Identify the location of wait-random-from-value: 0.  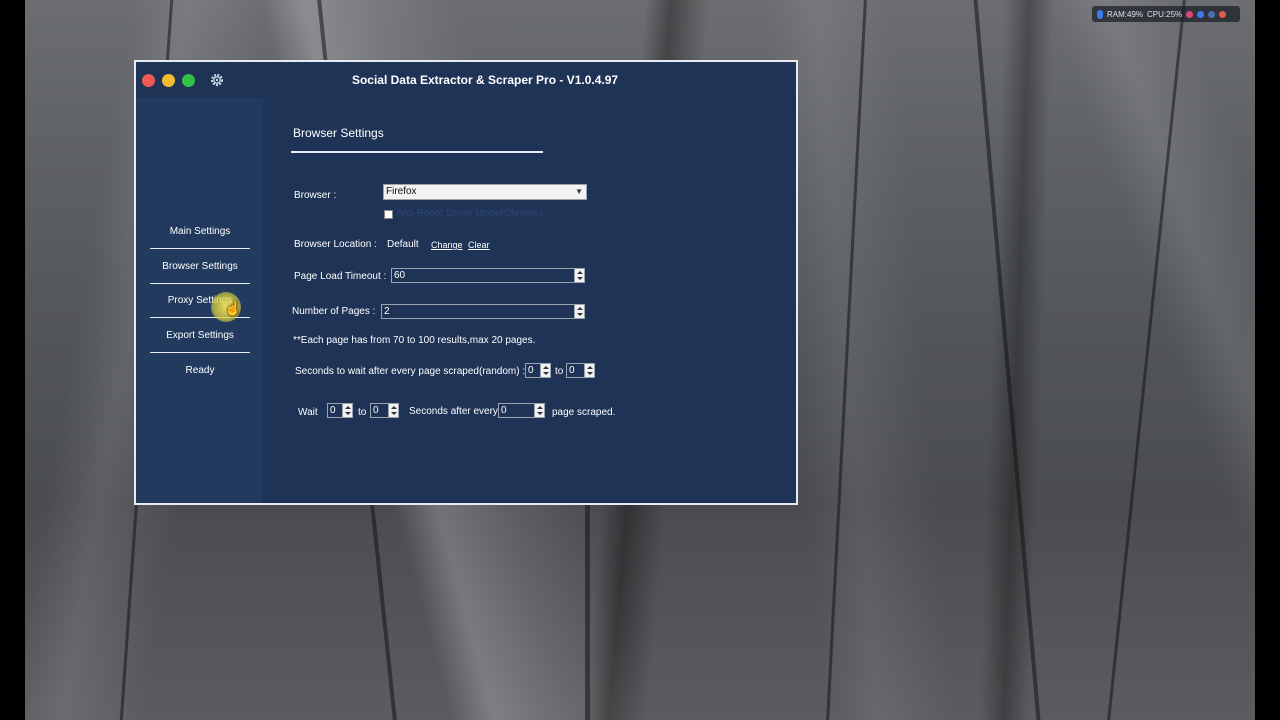
(531, 370).